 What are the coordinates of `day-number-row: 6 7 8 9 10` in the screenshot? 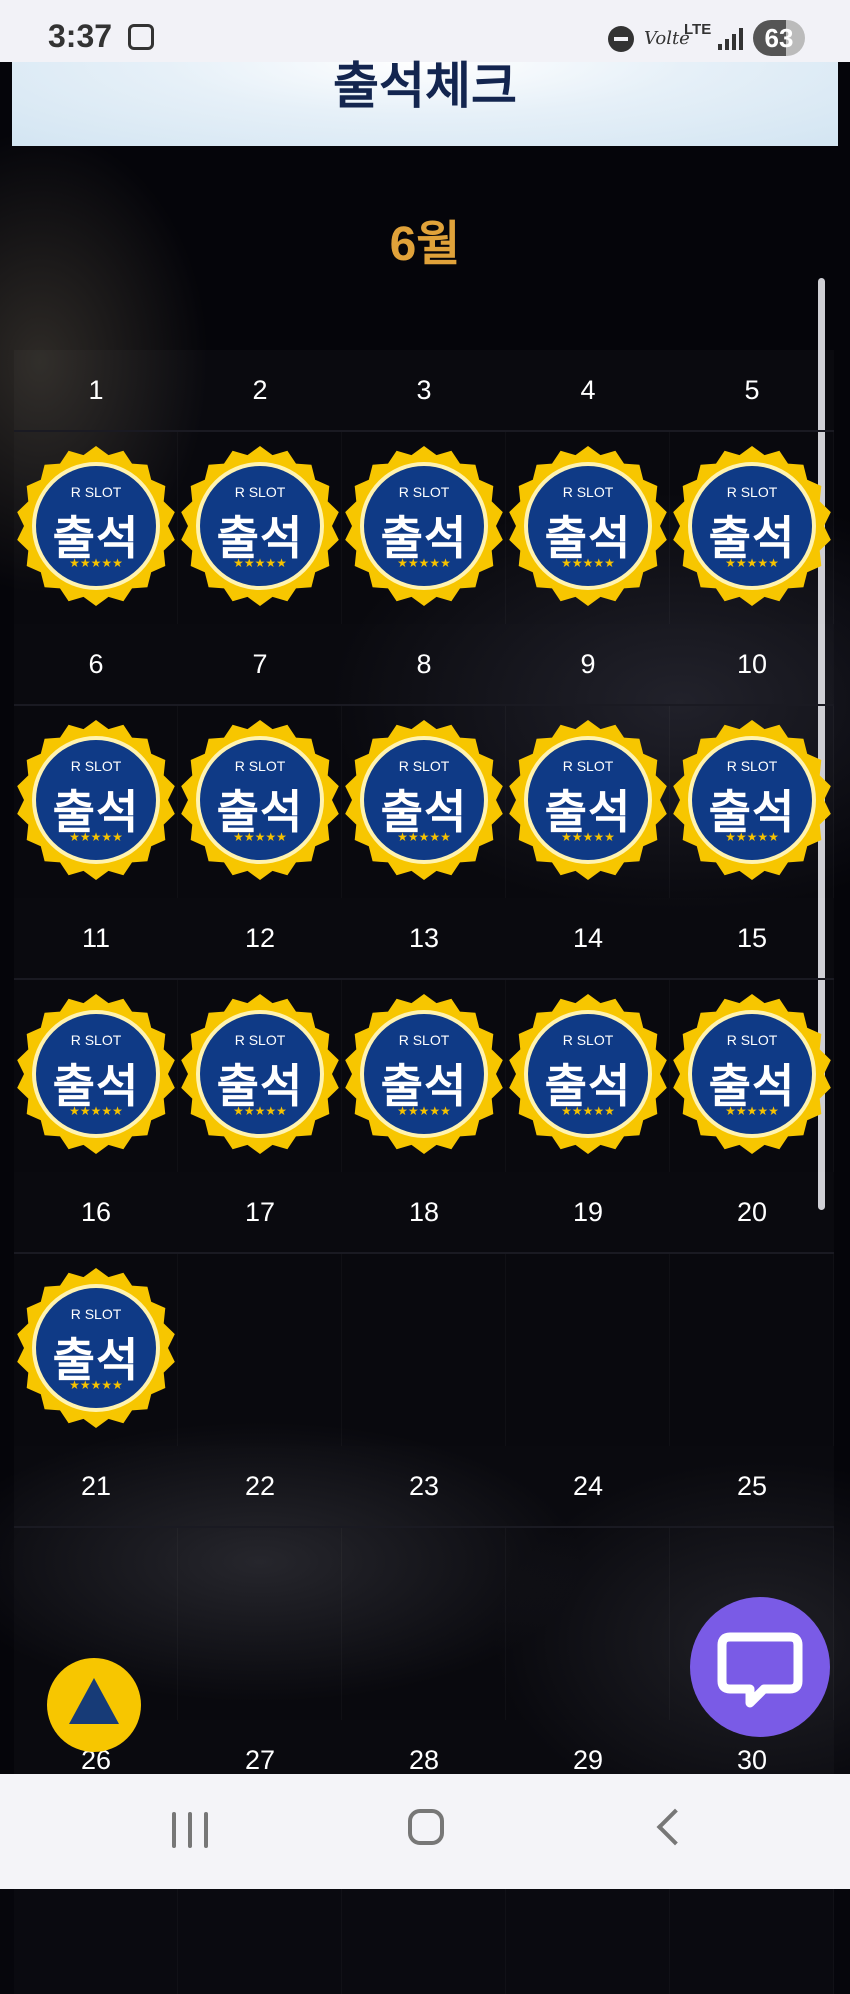 It's located at (424, 665).